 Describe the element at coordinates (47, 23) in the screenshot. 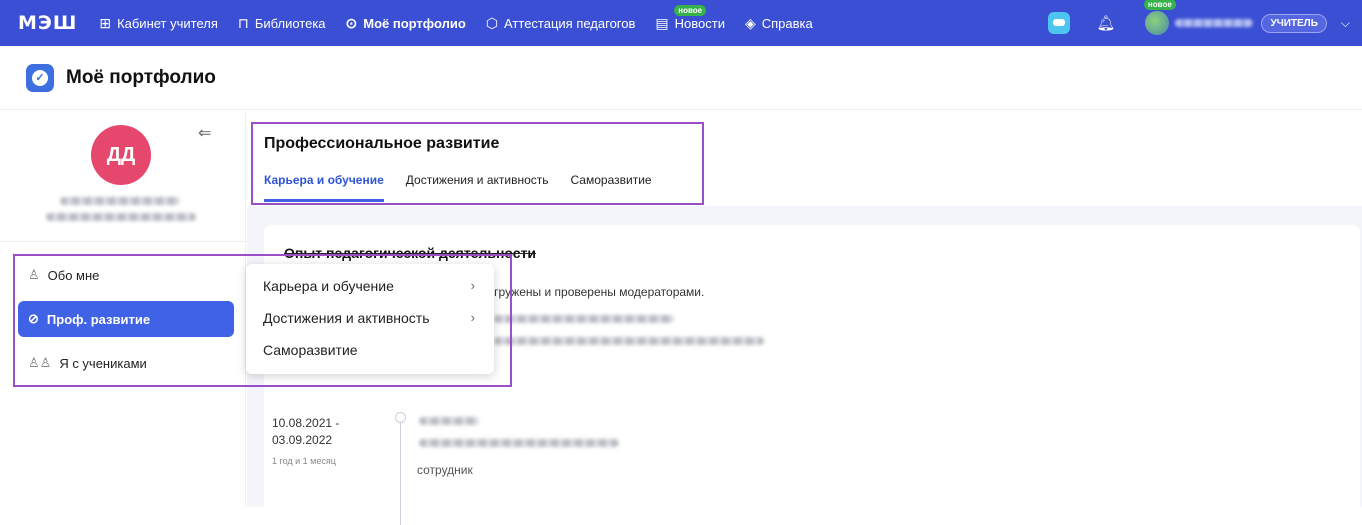

I see `mesh-logo: МЭШ` at that location.